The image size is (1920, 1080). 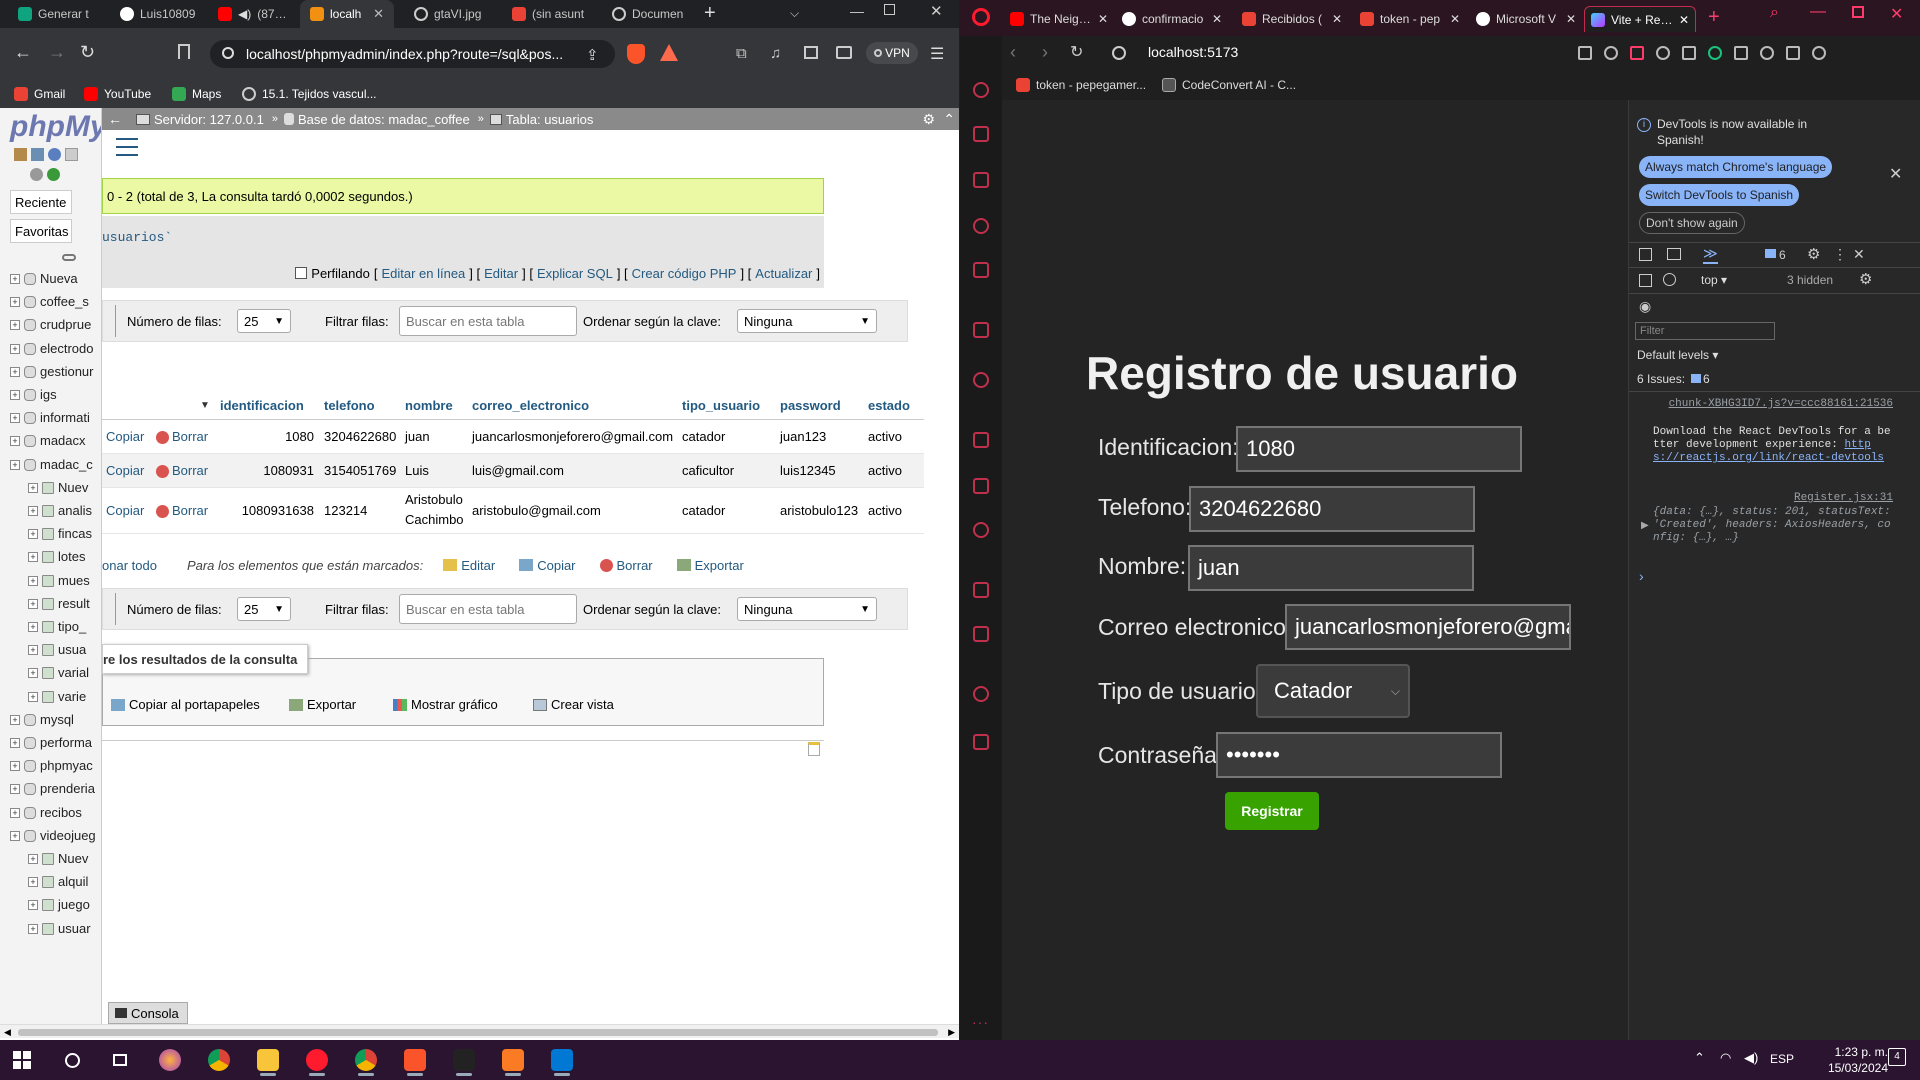 I want to click on site-info-icon, so click(x=228, y=53).